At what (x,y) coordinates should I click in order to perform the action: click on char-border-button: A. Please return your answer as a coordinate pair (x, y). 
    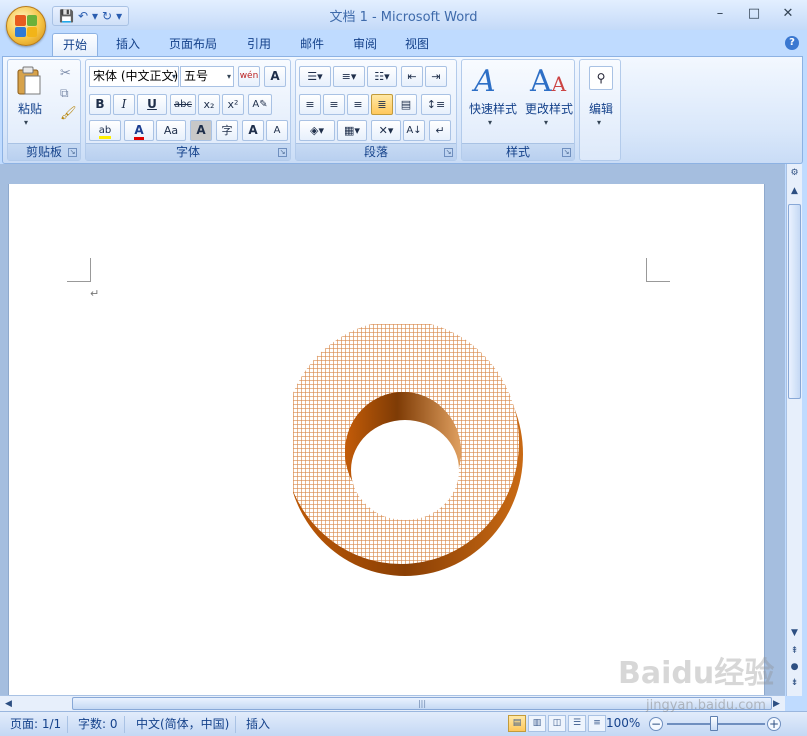
    Looking at the image, I should click on (275, 76).